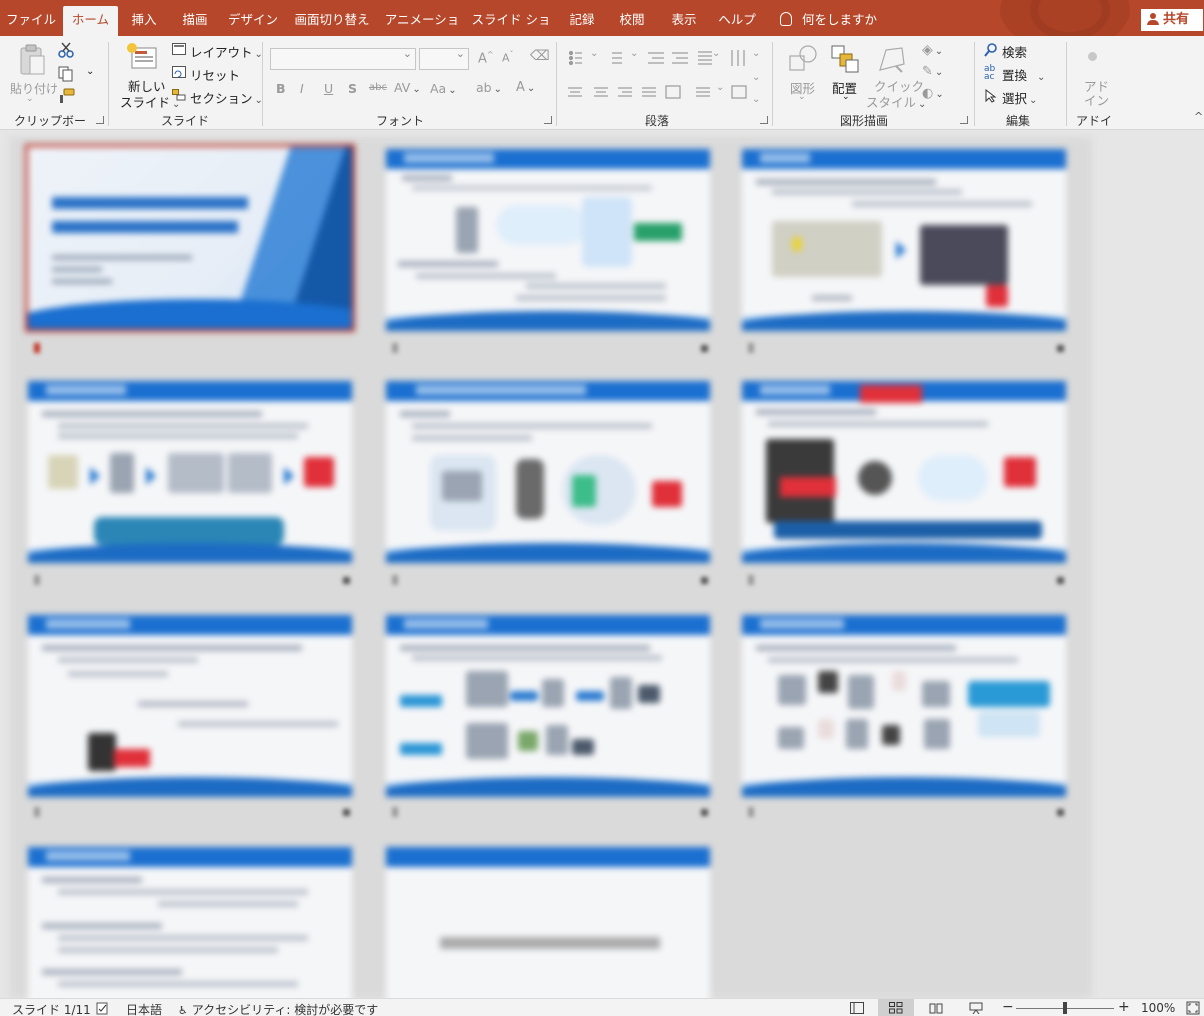 The width and height of the screenshot is (1204, 1016). I want to click on share-button: 共有, so click(1172, 20).